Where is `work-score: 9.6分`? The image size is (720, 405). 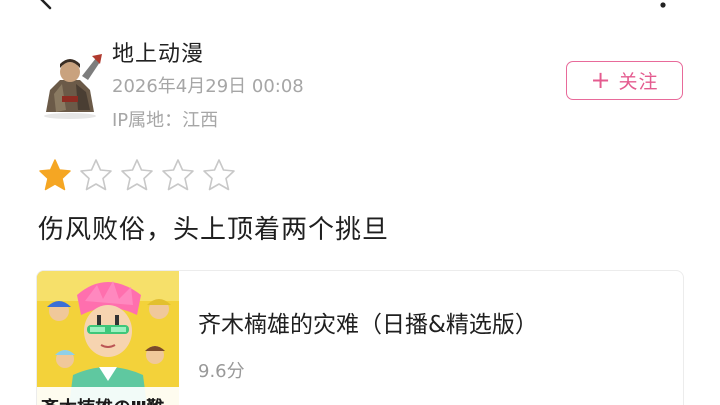 work-score: 9.6分 is located at coordinates (221, 371).